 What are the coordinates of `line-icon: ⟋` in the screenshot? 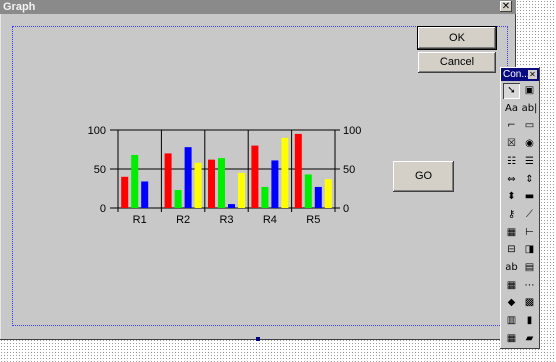 It's located at (529, 215).